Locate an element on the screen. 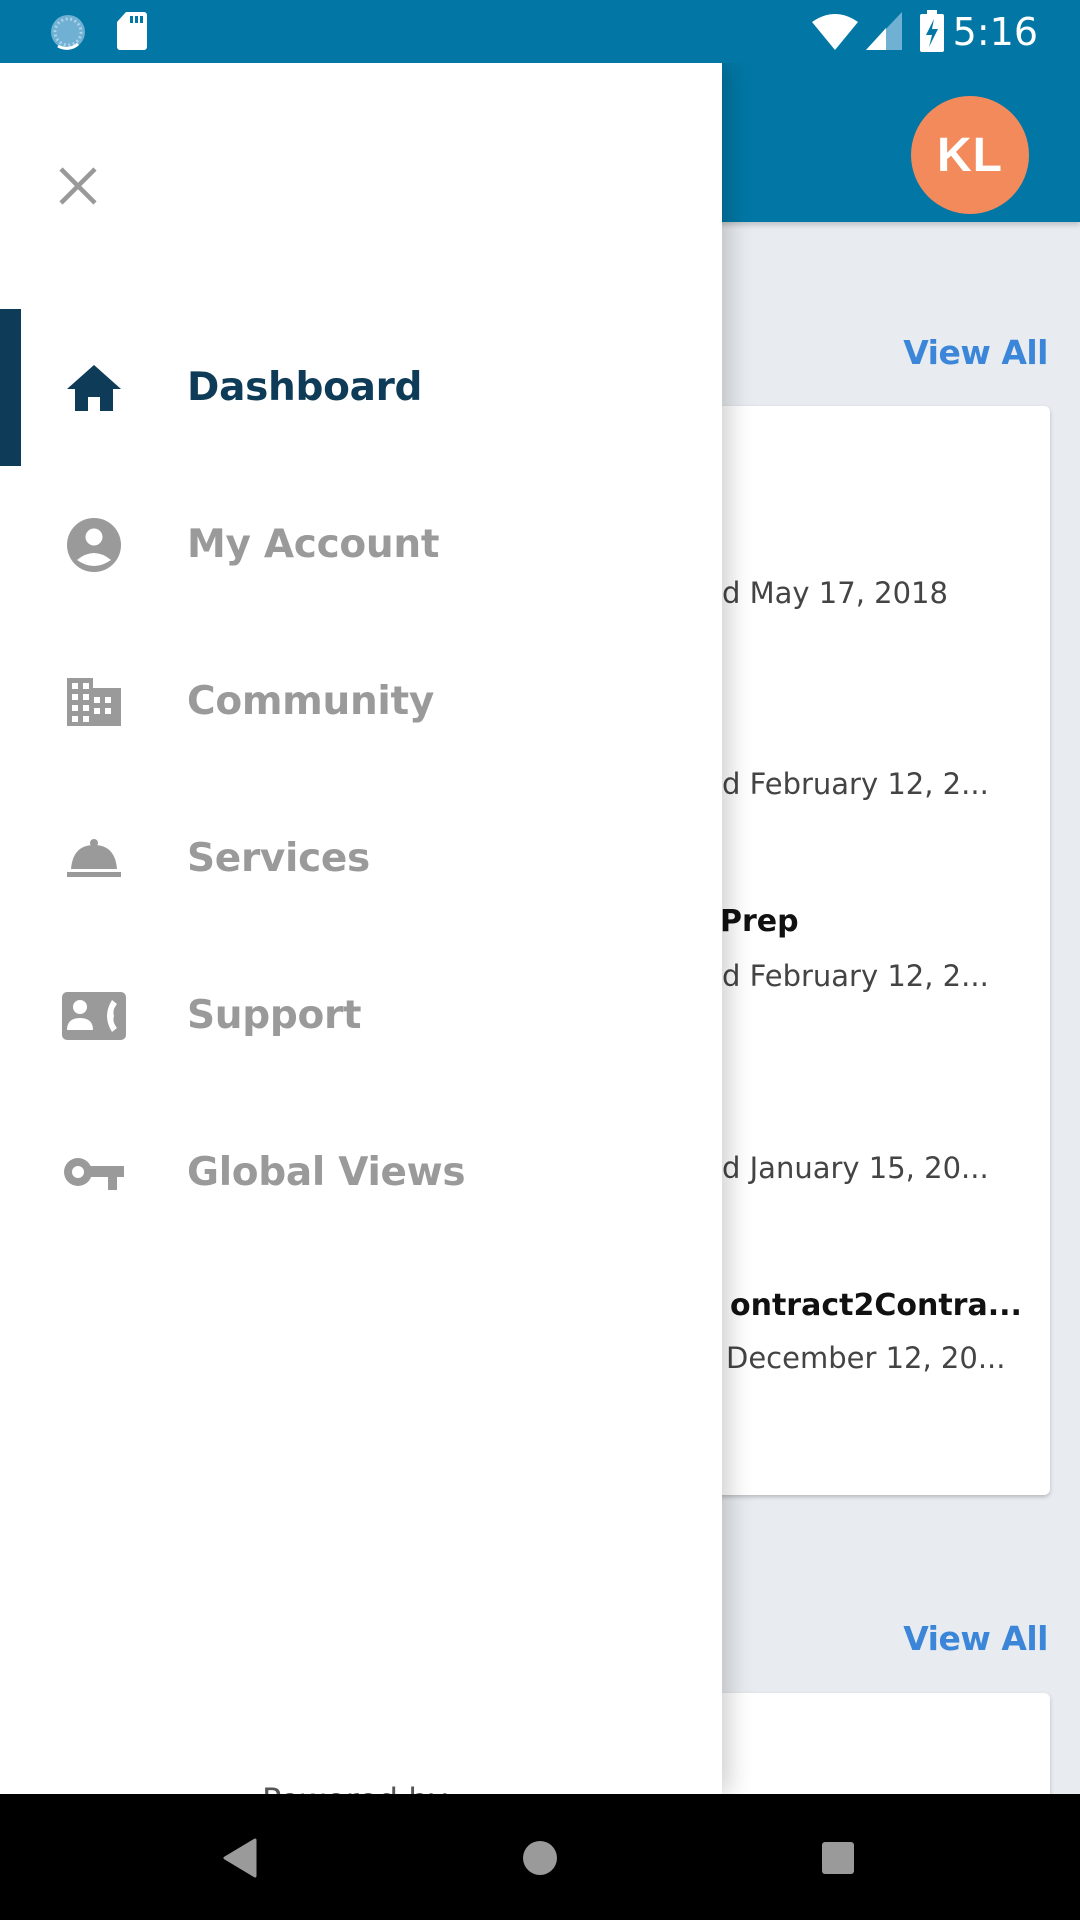  building-icon is located at coordinates (94, 702).